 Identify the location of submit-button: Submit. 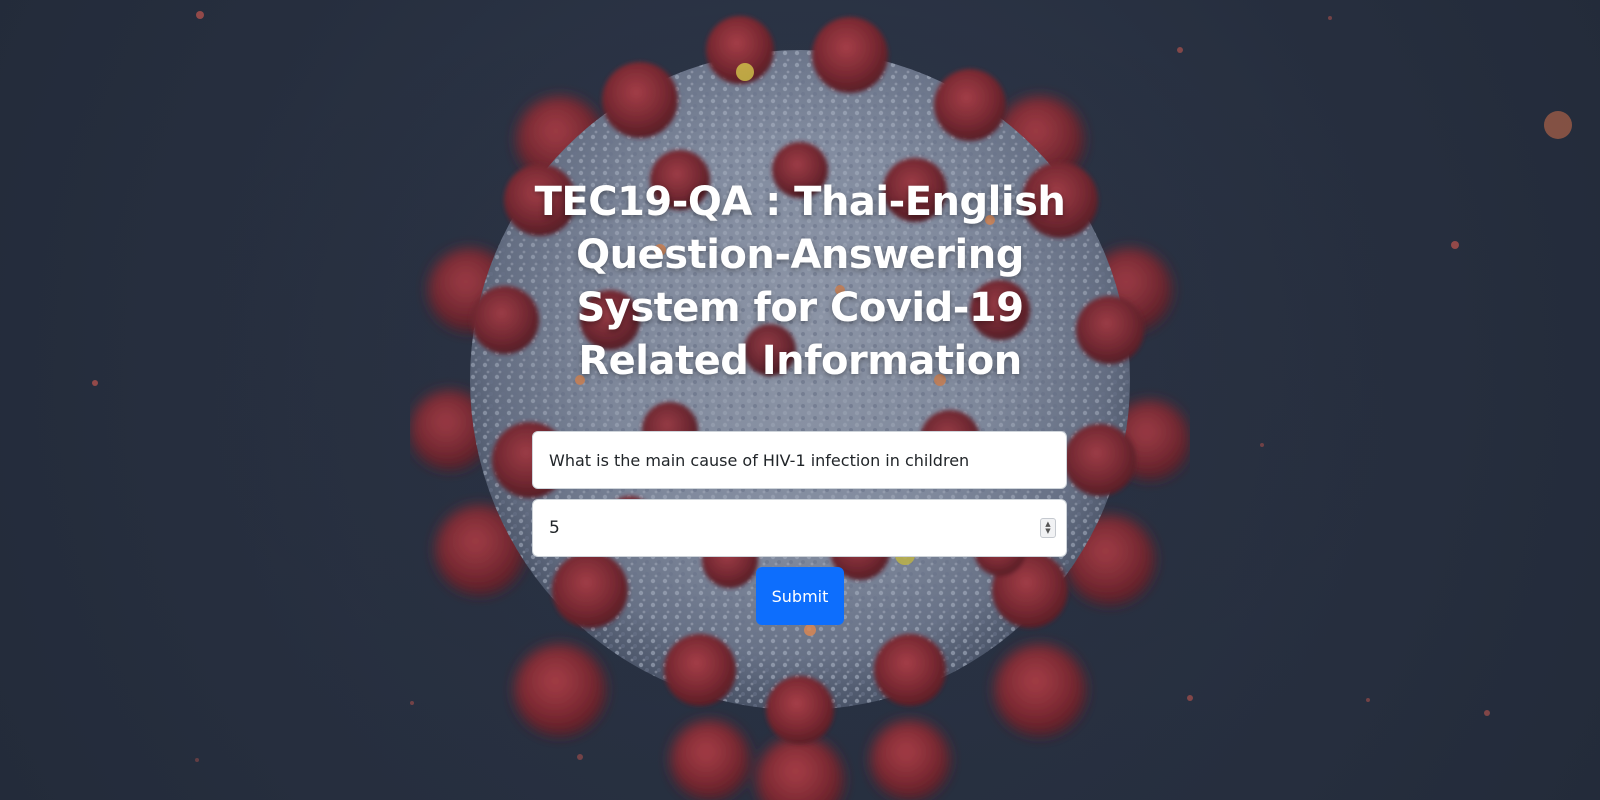
(800, 596).